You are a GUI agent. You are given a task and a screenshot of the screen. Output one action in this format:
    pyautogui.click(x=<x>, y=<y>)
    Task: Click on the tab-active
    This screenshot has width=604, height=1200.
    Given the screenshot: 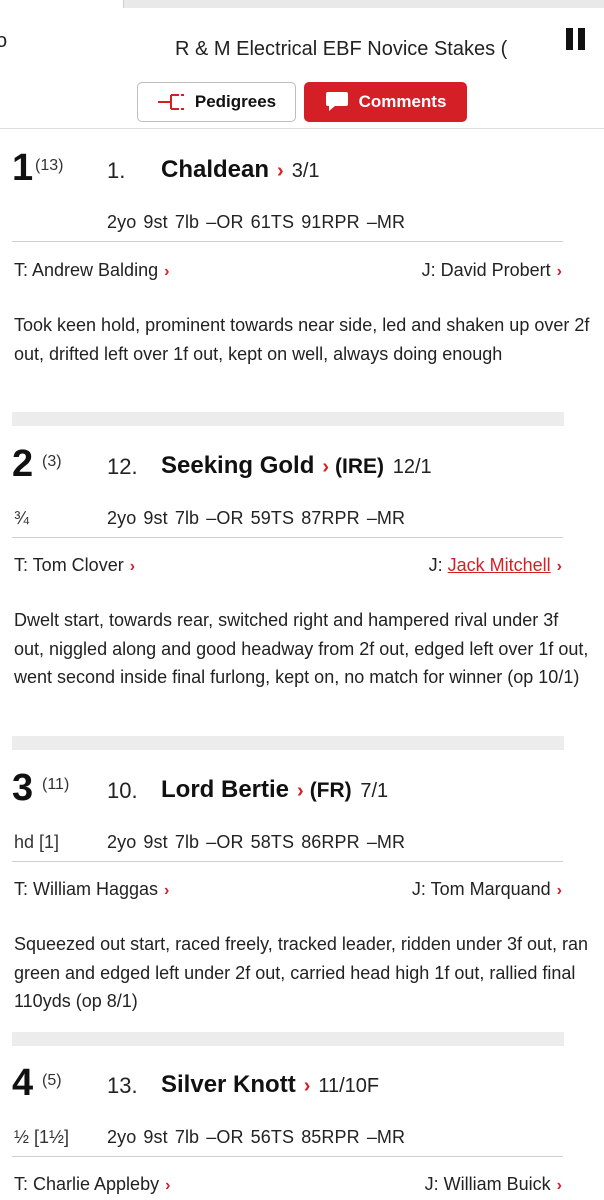 What is the action you would take?
    pyautogui.click(x=62, y=4)
    